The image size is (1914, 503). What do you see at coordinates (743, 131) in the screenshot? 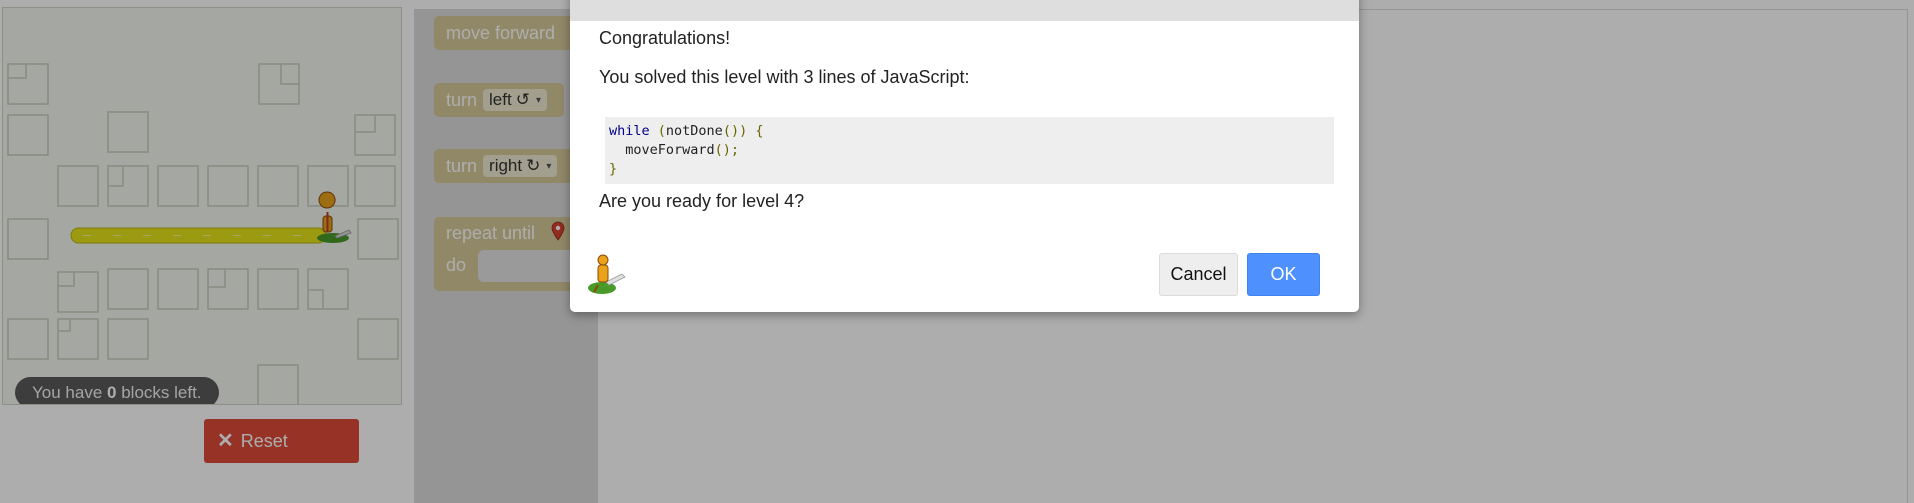
I see `code-parens-close: ()) {` at bounding box center [743, 131].